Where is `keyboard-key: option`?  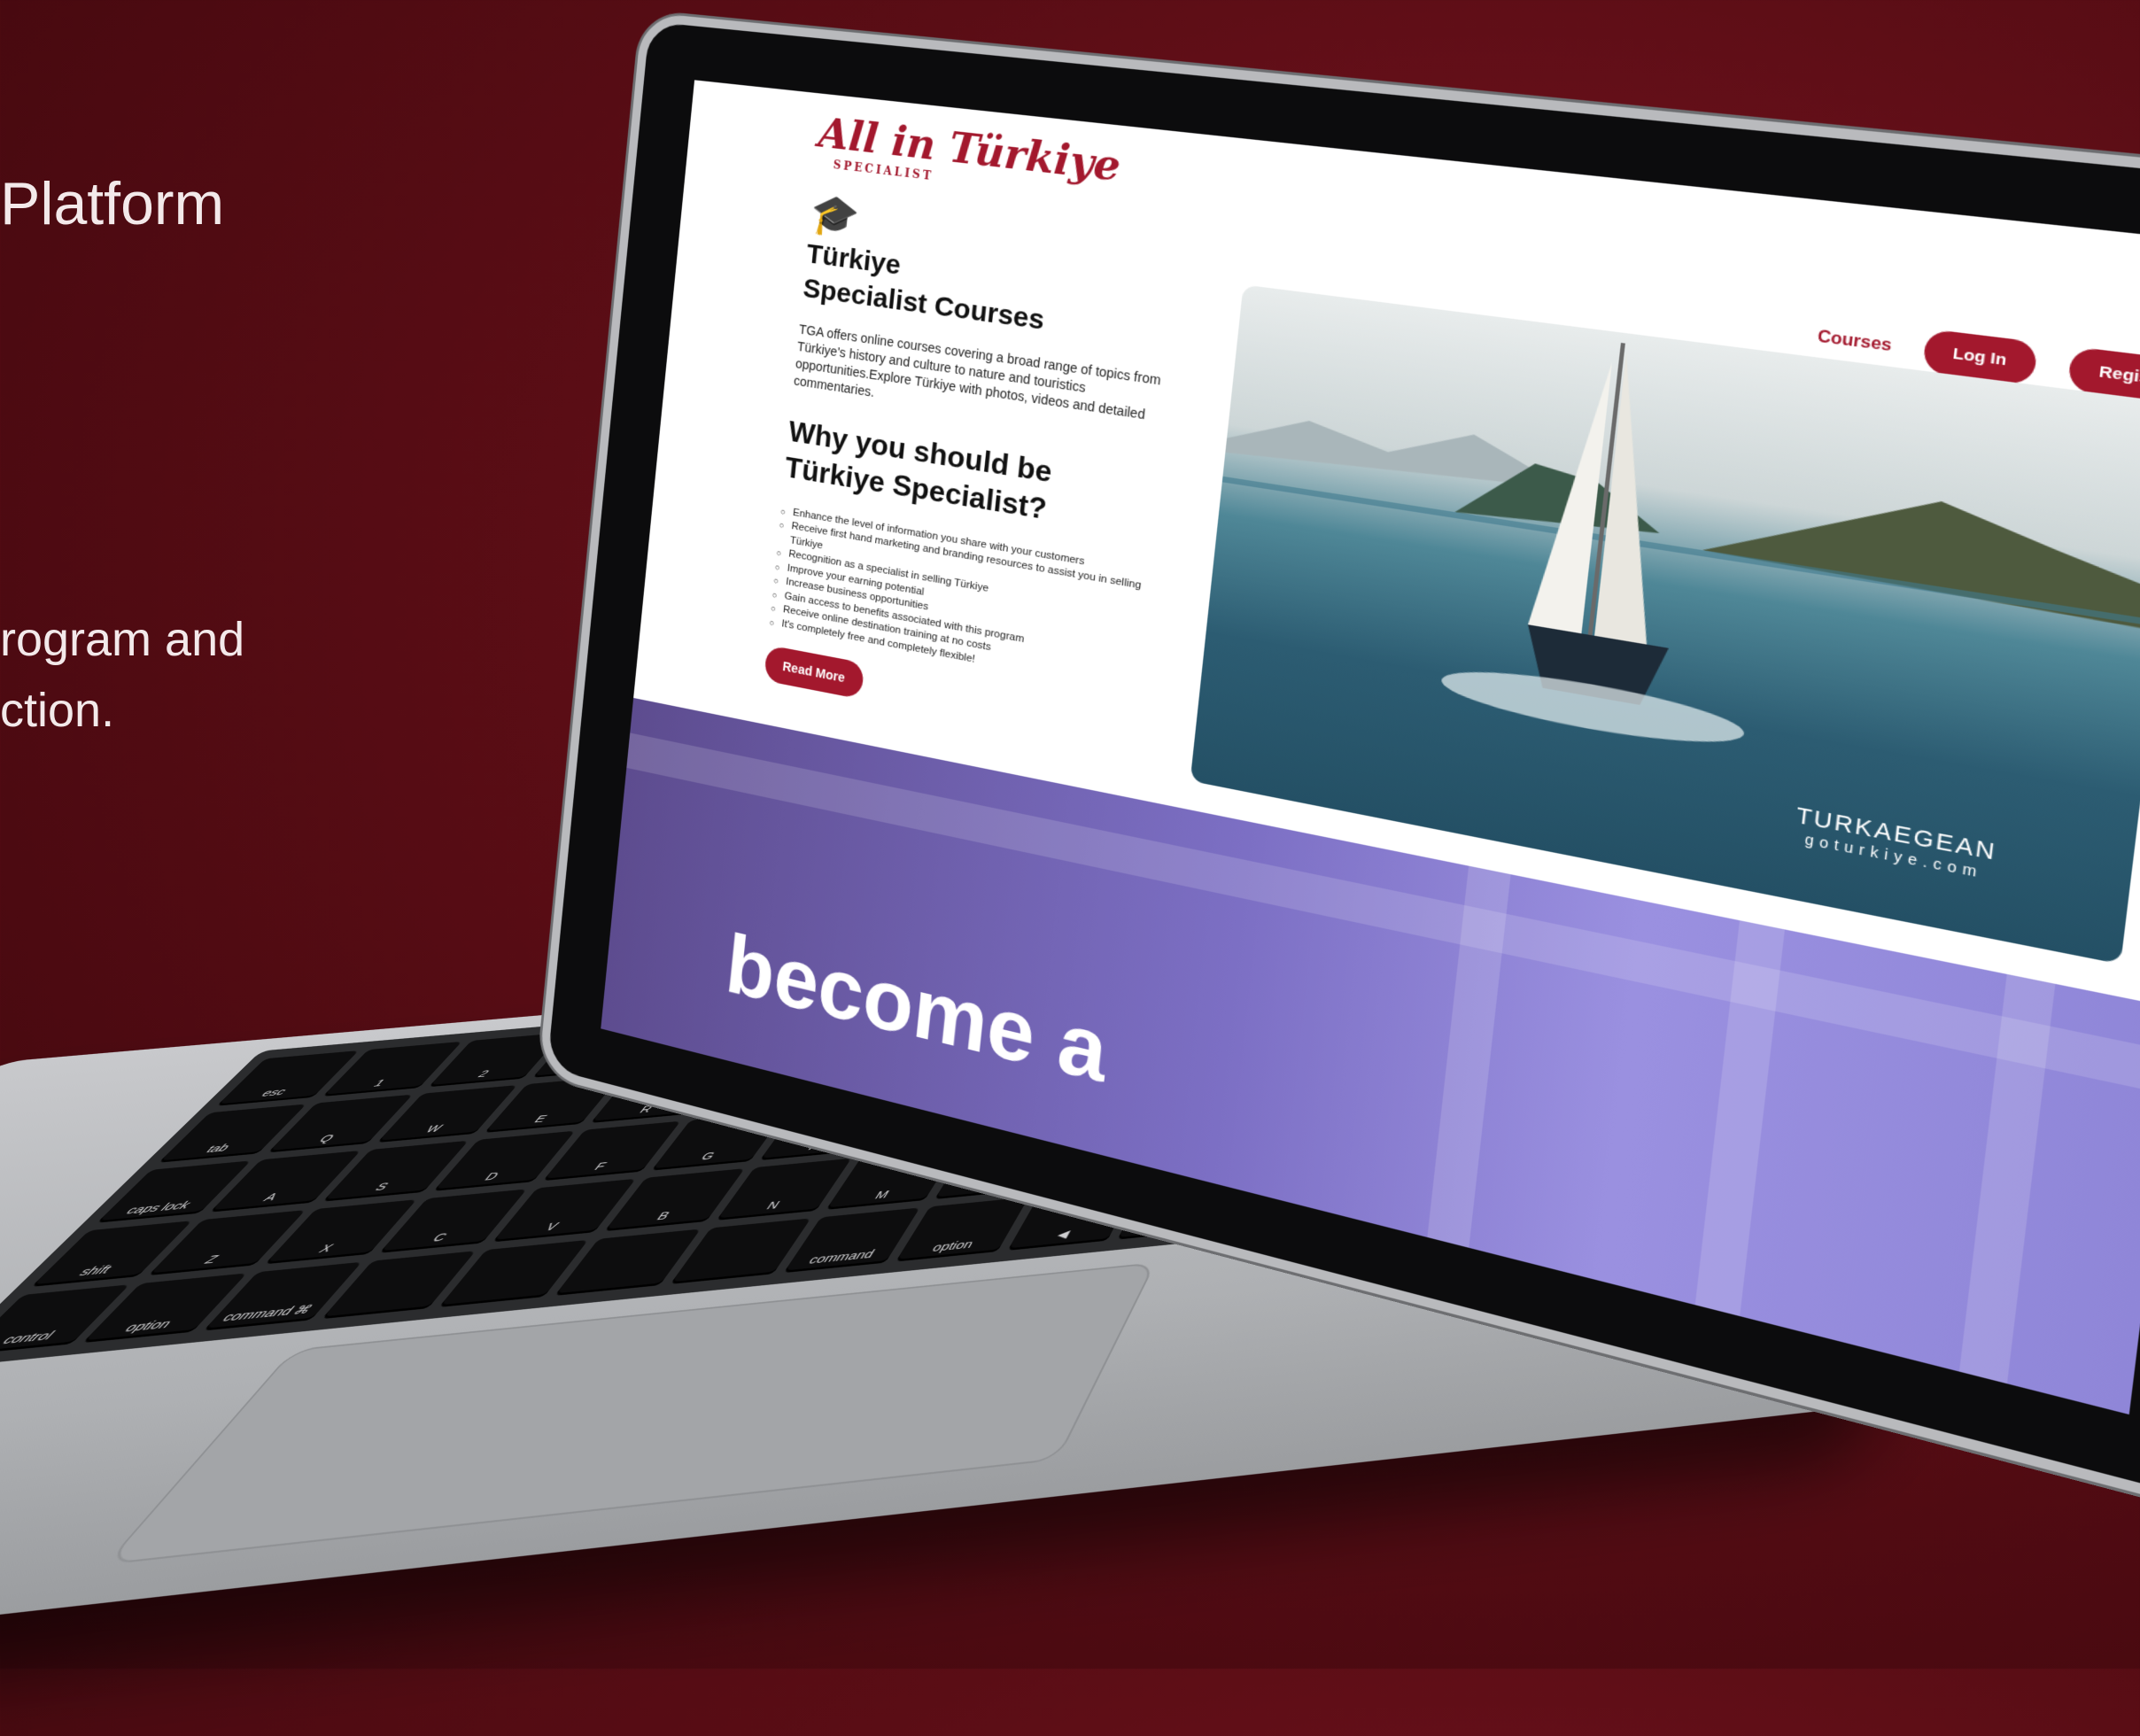 keyboard-key: option is located at coordinates (164, 1308).